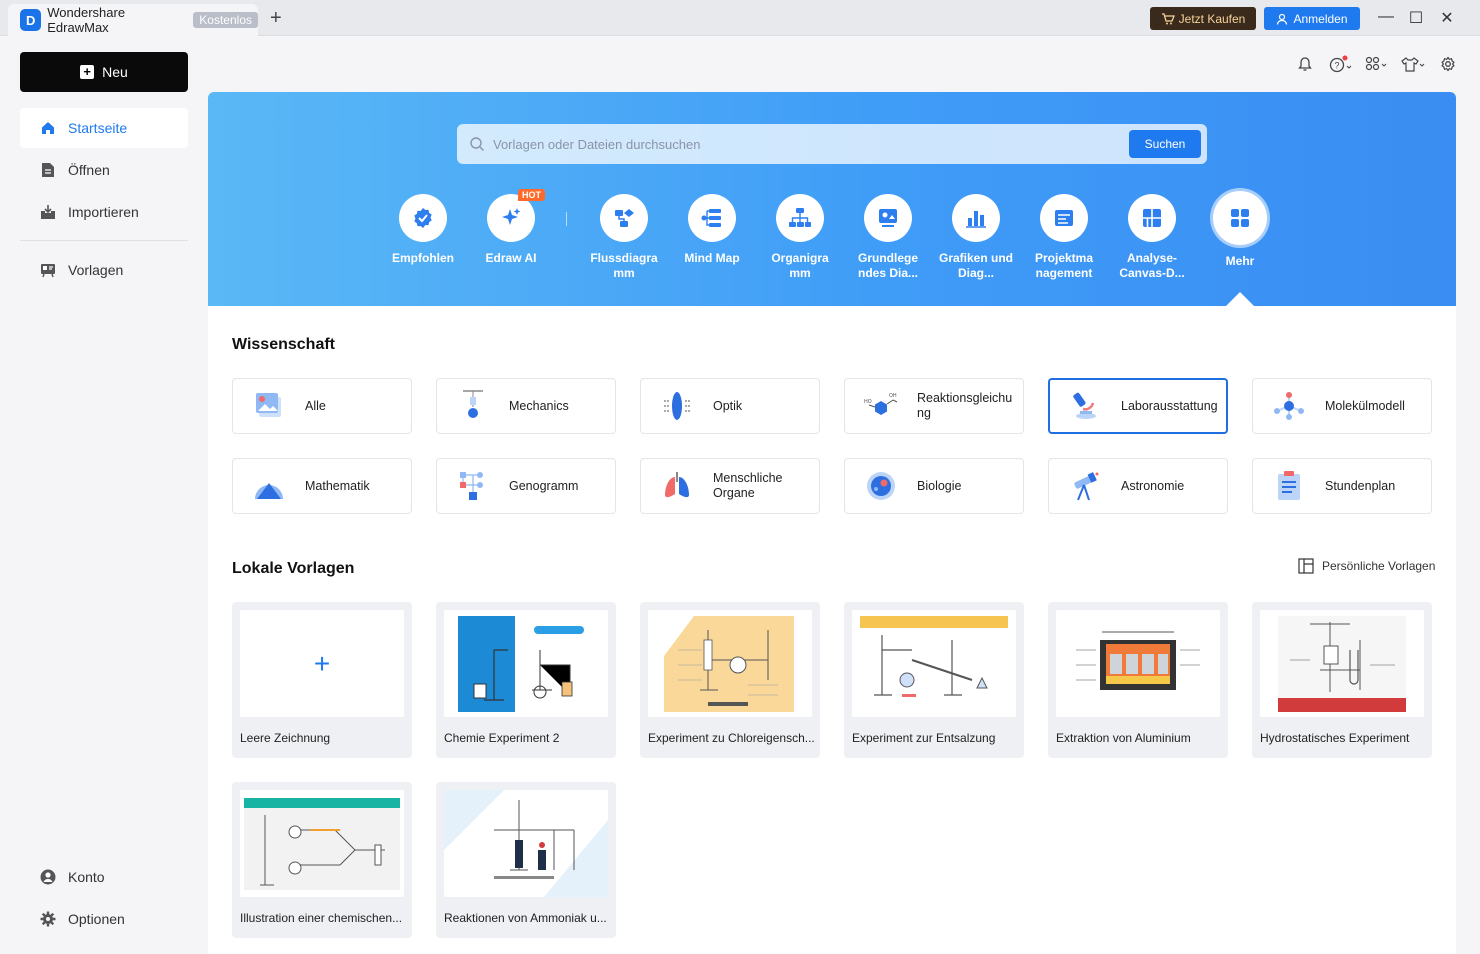 This screenshot has height=954, width=1480. What do you see at coordinates (1366, 566) in the screenshot?
I see `personal-templates-link: Persönliche Vorlagen` at bounding box center [1366, 566].